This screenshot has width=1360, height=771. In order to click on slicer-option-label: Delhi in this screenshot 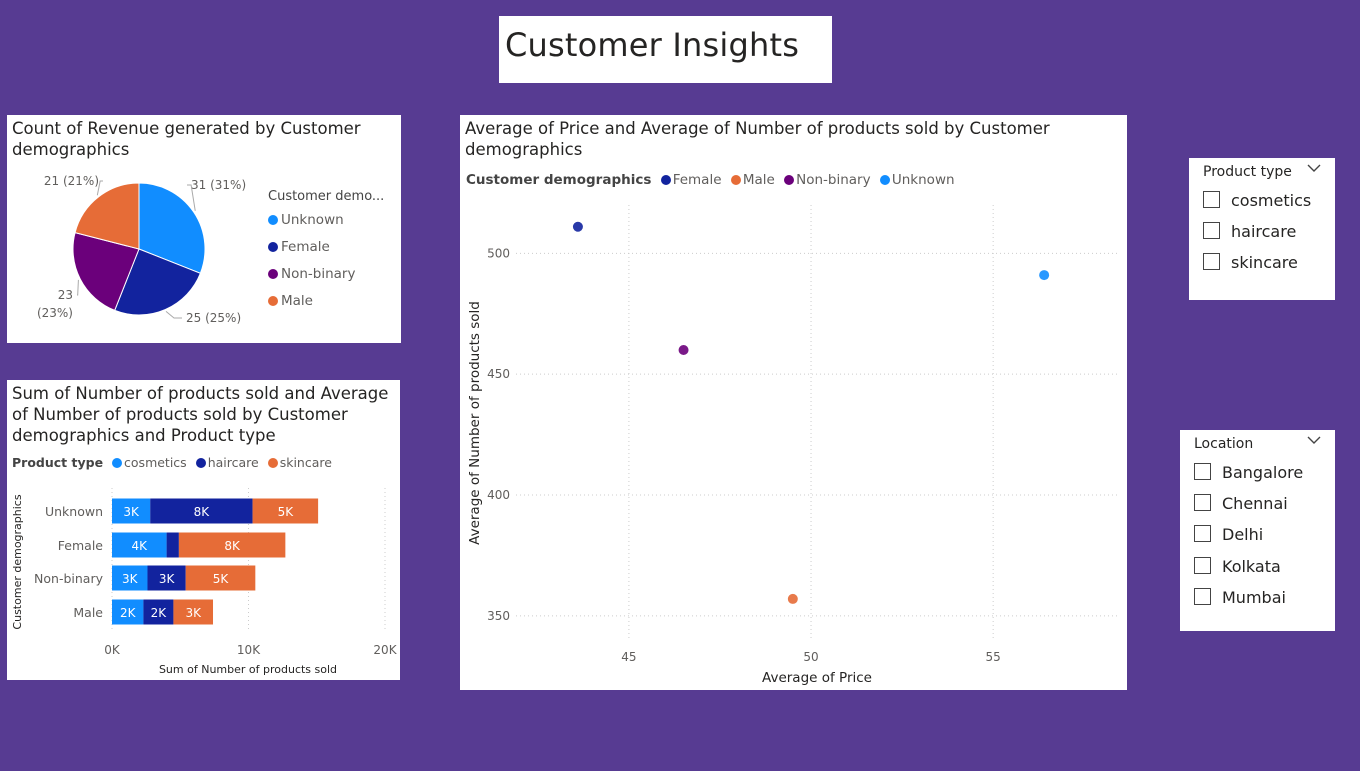, I will do `click(1243, 534)`.